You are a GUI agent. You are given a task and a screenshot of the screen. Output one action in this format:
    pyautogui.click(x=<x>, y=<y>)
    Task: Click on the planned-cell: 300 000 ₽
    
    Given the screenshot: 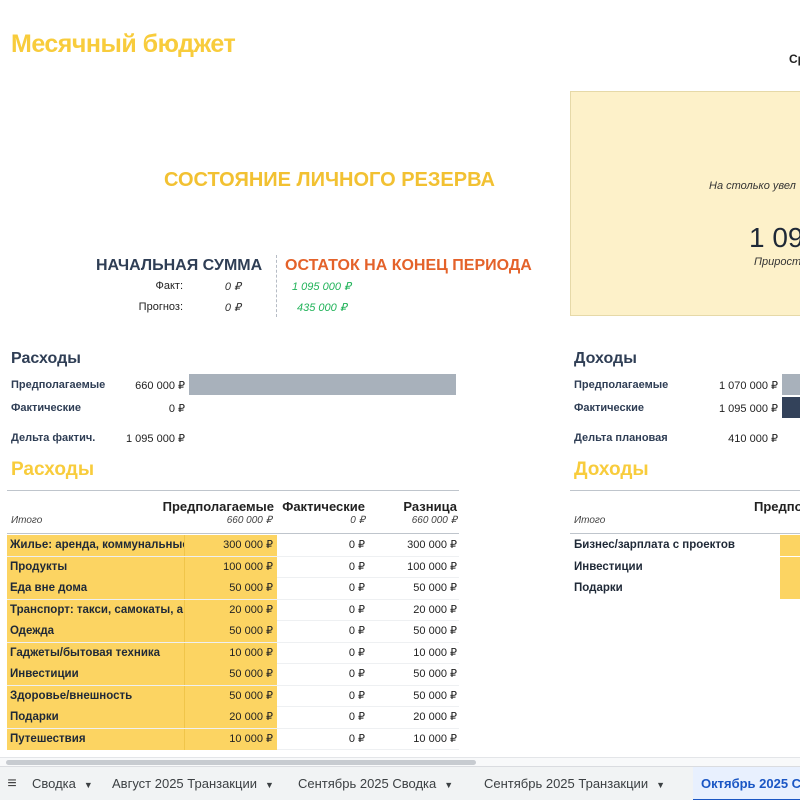 What is the action you would take?
    pyautogui.click(x=231, y=545)
    